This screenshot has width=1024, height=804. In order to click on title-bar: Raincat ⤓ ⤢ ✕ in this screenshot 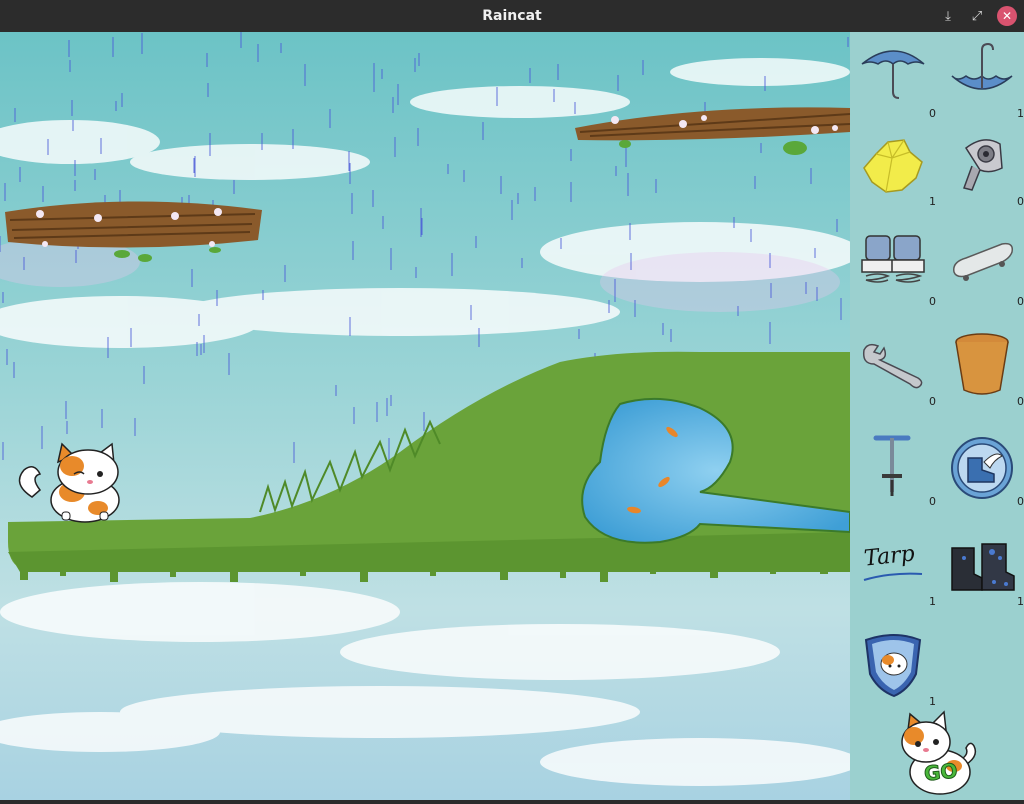, I will do `click(512, 16)`.